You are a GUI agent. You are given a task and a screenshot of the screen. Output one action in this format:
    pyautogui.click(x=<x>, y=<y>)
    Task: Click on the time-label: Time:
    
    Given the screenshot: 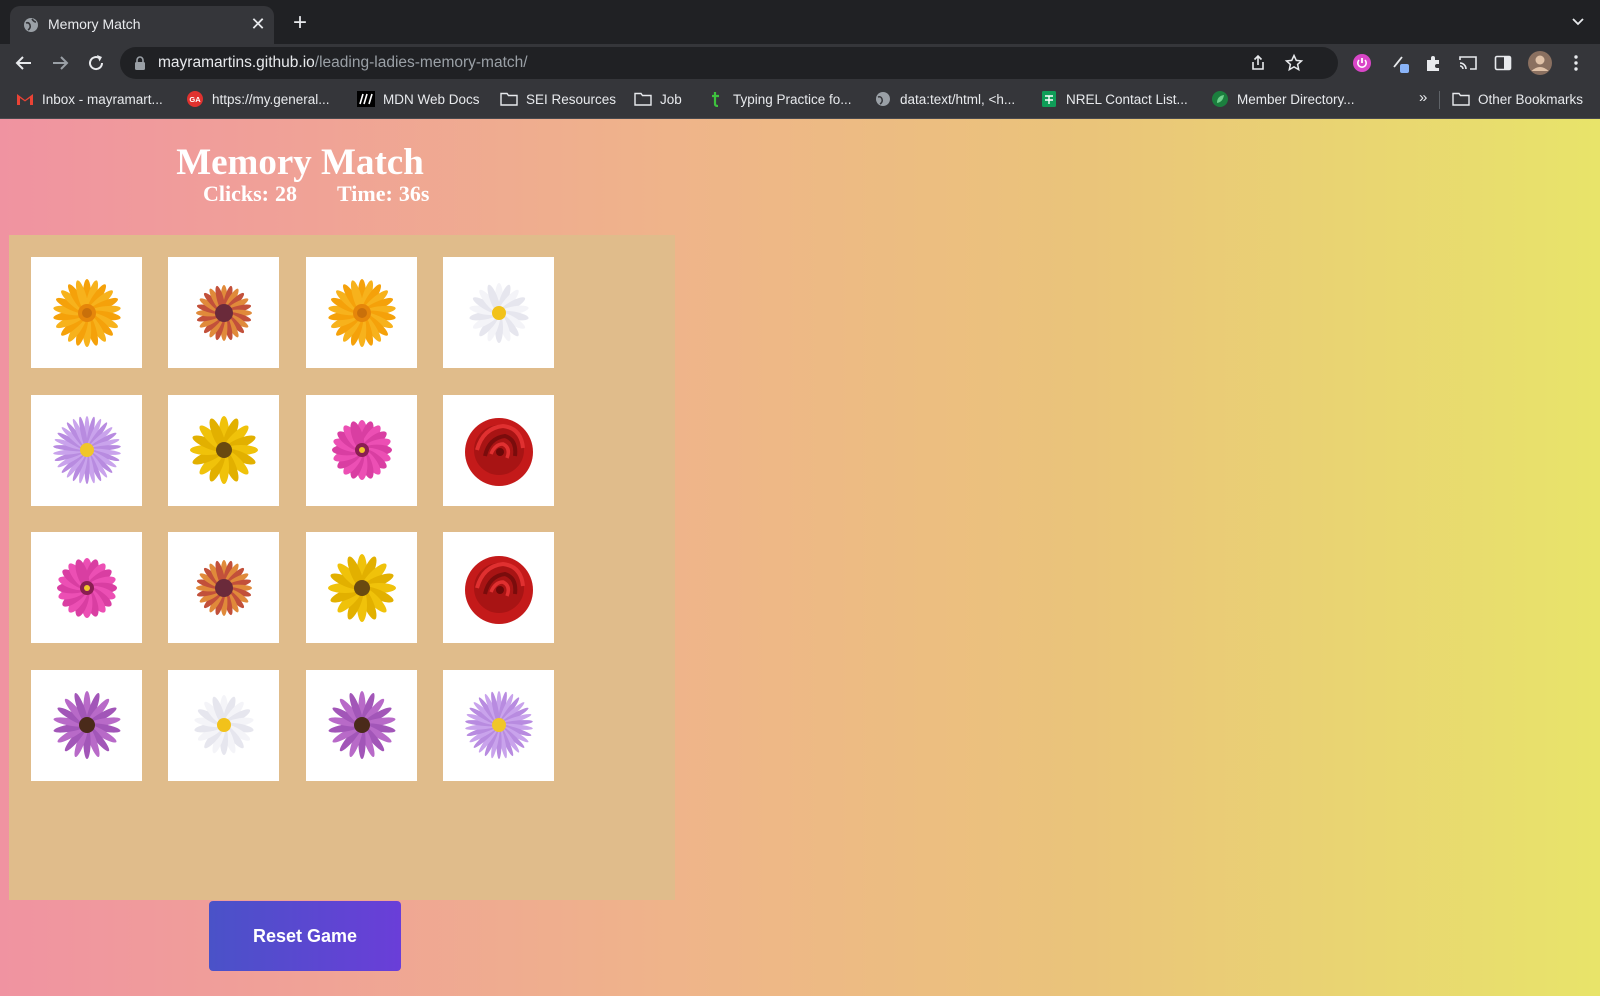 What is the action you would take?
    pyautogui.click(x=365, y=193)
    